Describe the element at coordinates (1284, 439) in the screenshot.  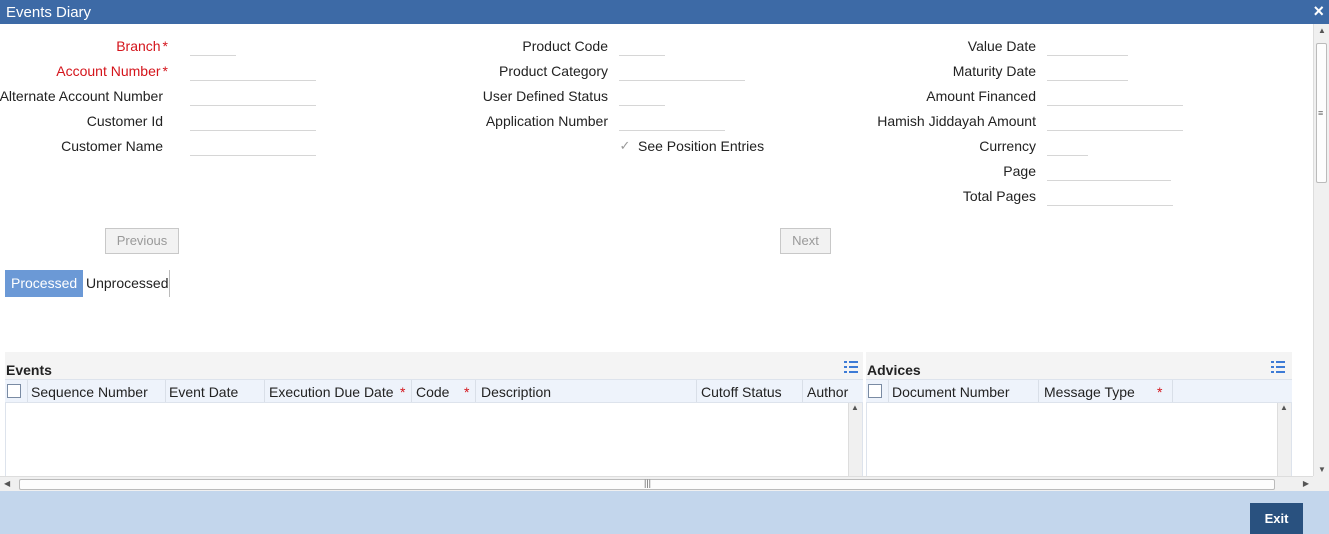
I see `advices-vertical-scrollbar: ▲` at that location.